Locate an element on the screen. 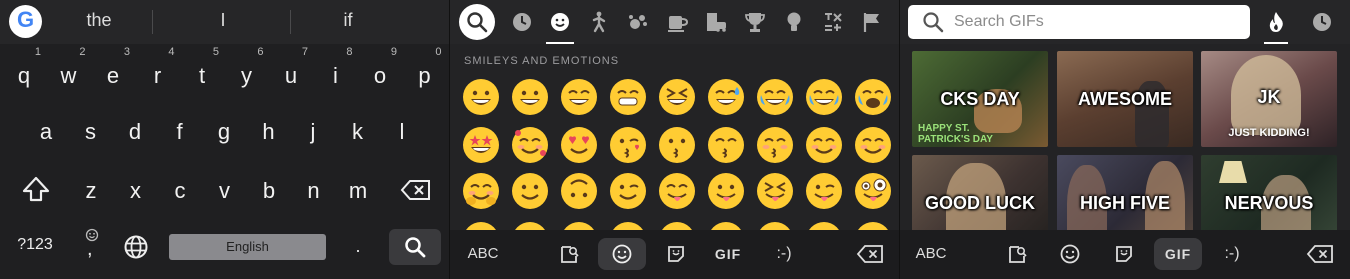 The width and height of the screenshot is (1350, 279). key-z: z is located at coordinates (91, 191).